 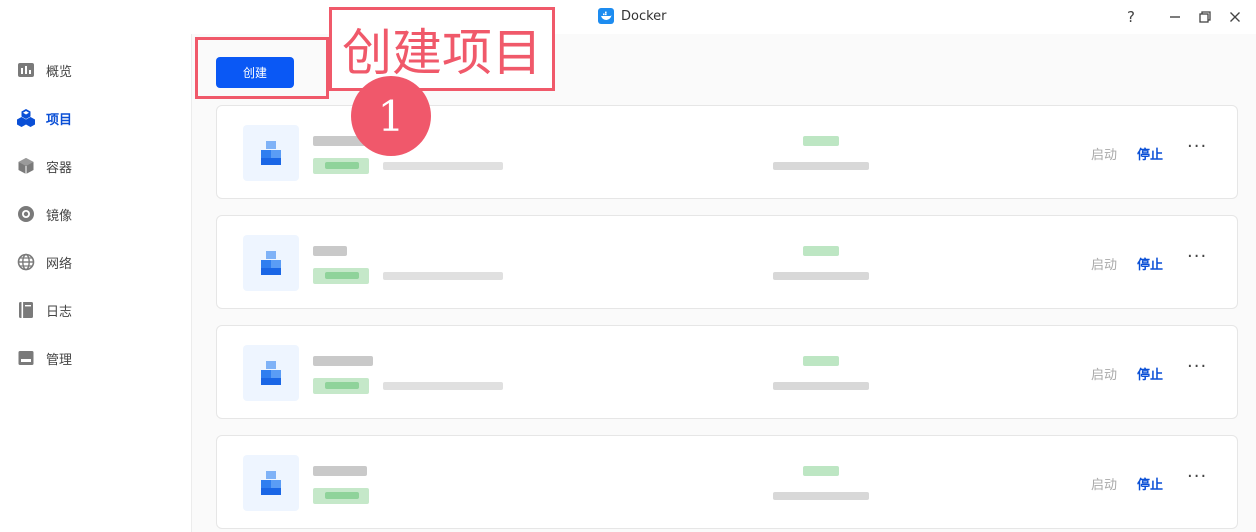 What do you see at coordinates (44, 70) in the screenshot?
I see `sidebar-item-overview: 概览` at bounding box center [44, 70].